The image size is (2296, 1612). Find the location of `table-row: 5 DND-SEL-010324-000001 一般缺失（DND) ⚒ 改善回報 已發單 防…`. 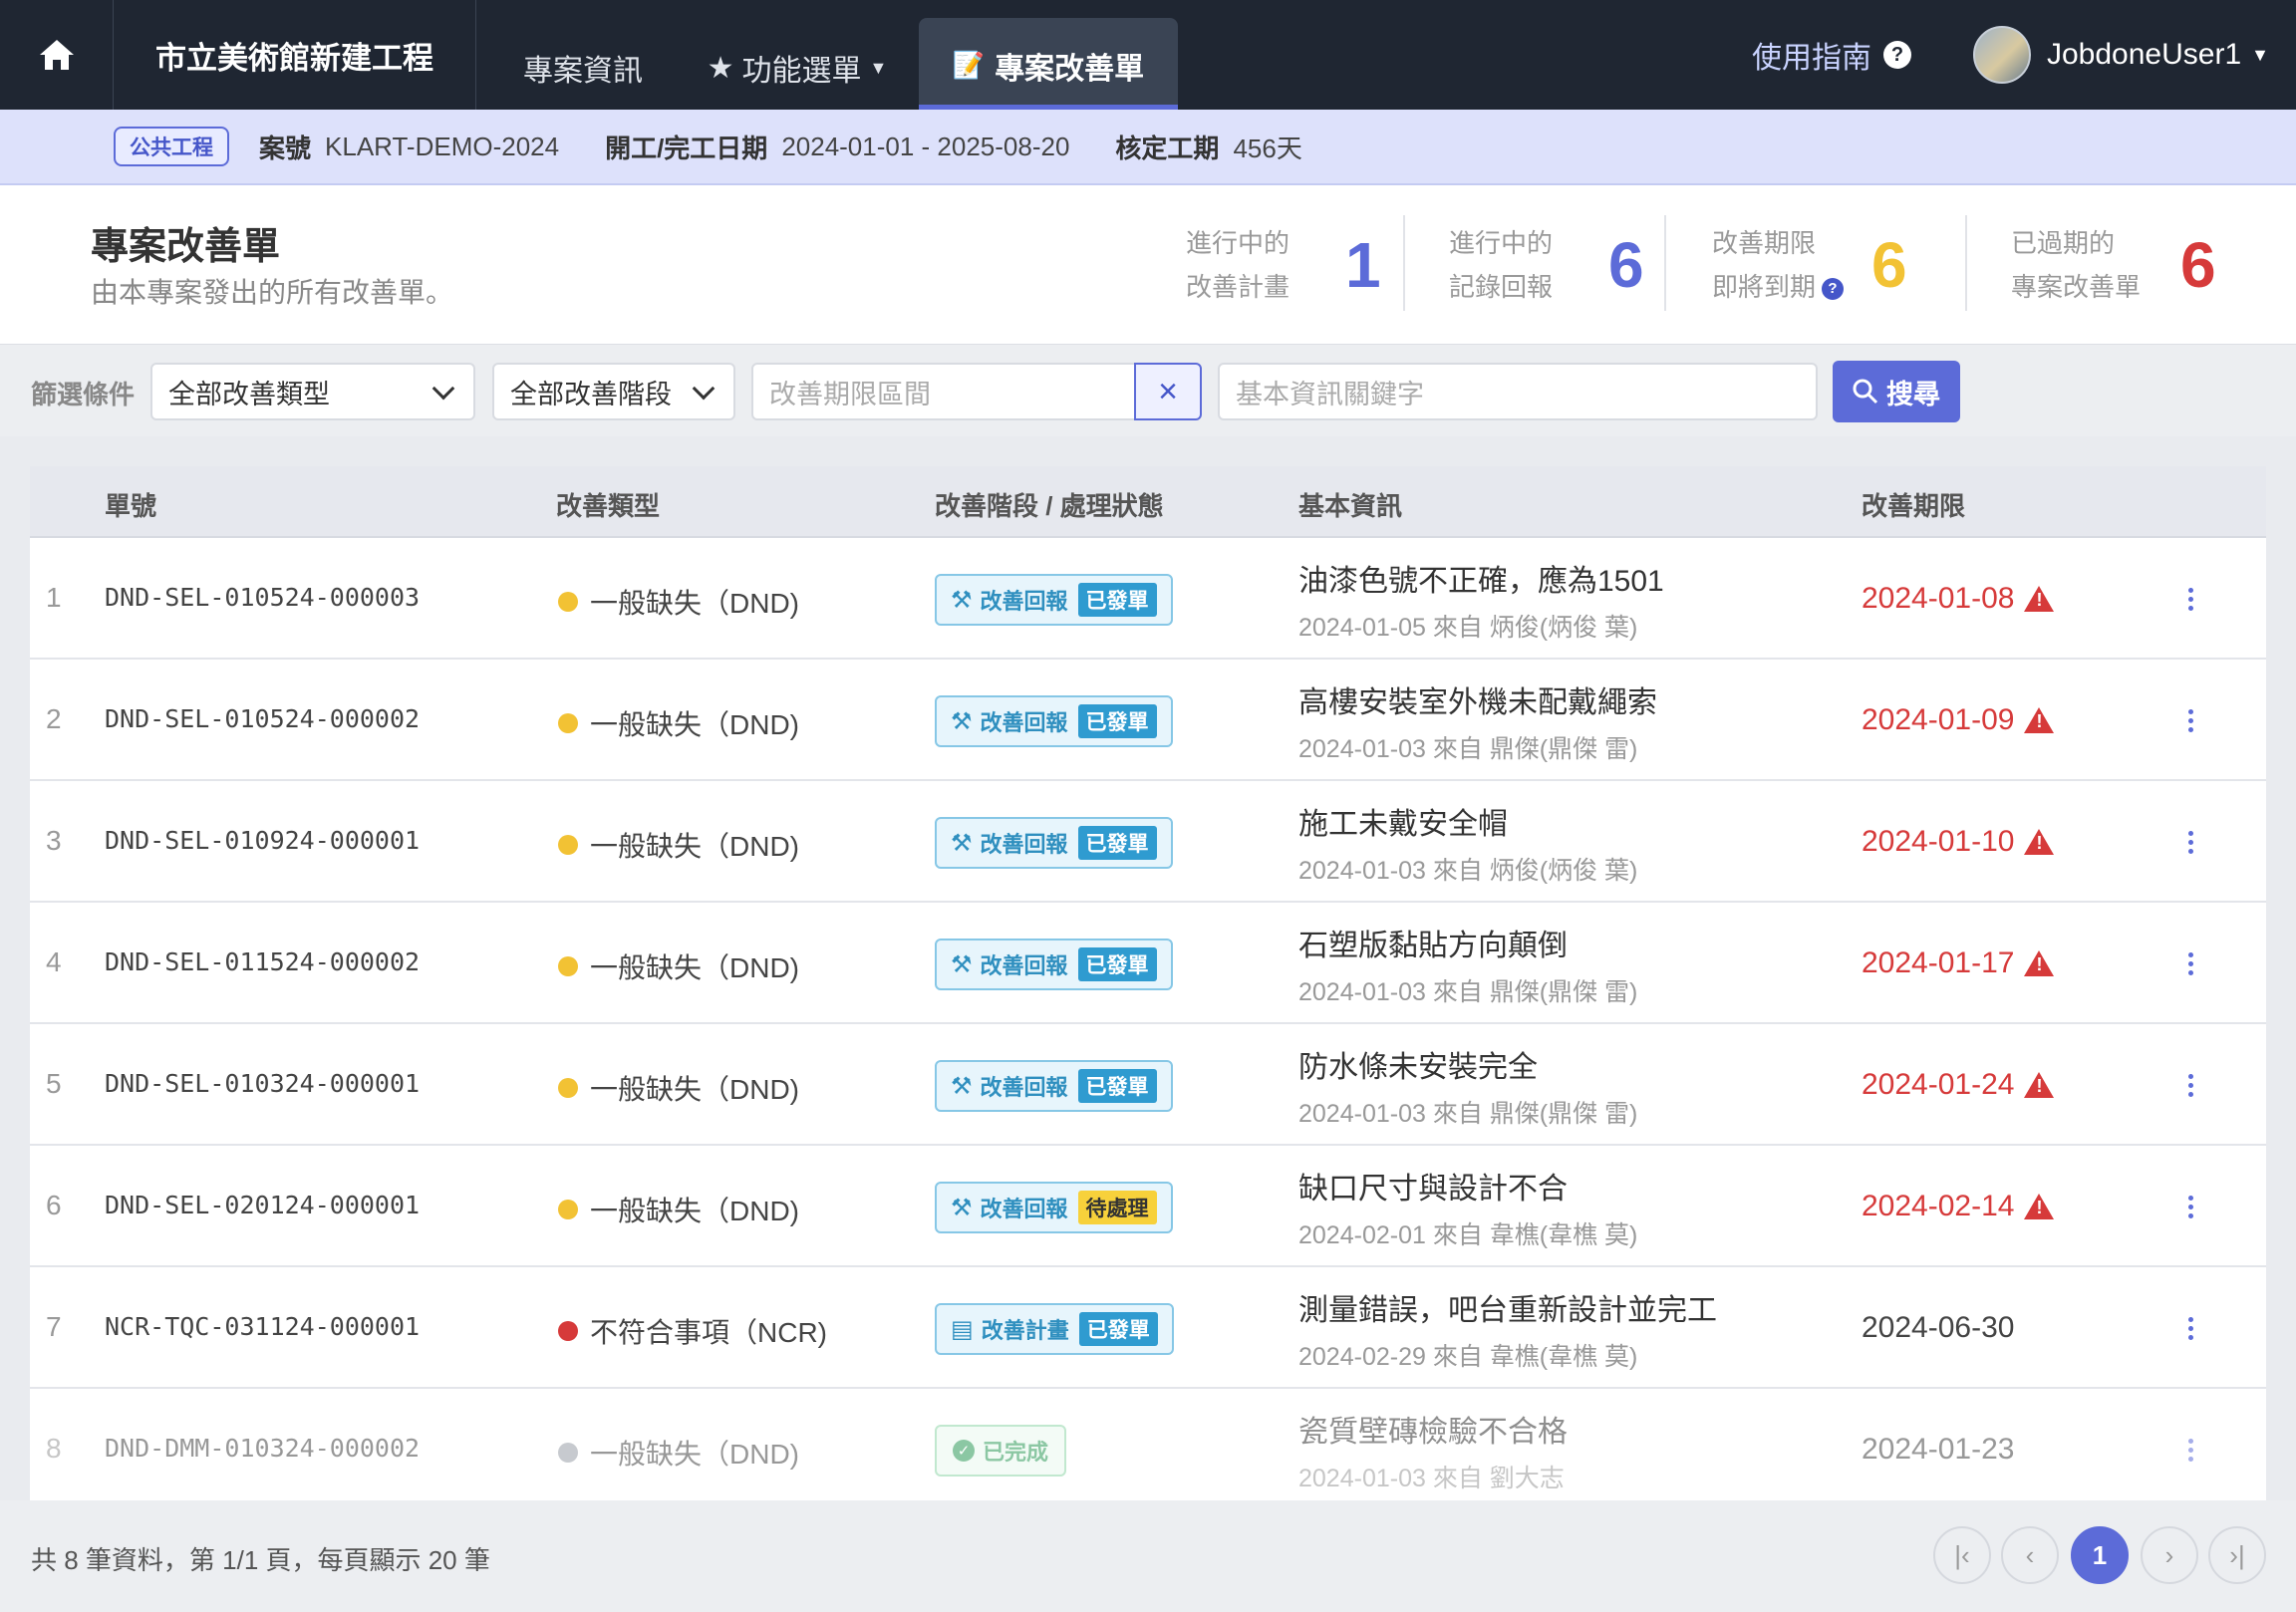

table-row: 5 DND-SEL-010324-000001 一般缺失（DND) ⚒ 改善回報 已發單 防… is located at coordinates (1148, 1085).